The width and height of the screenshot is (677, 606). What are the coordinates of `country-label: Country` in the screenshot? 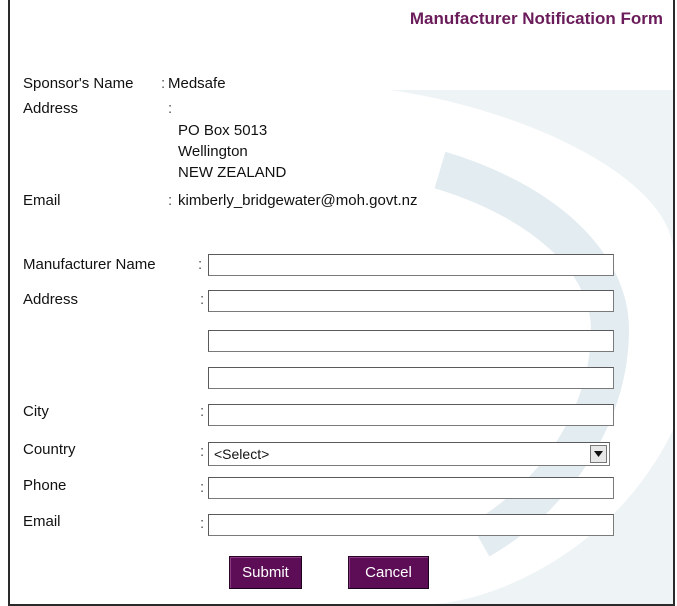 It's located at (49, 449).